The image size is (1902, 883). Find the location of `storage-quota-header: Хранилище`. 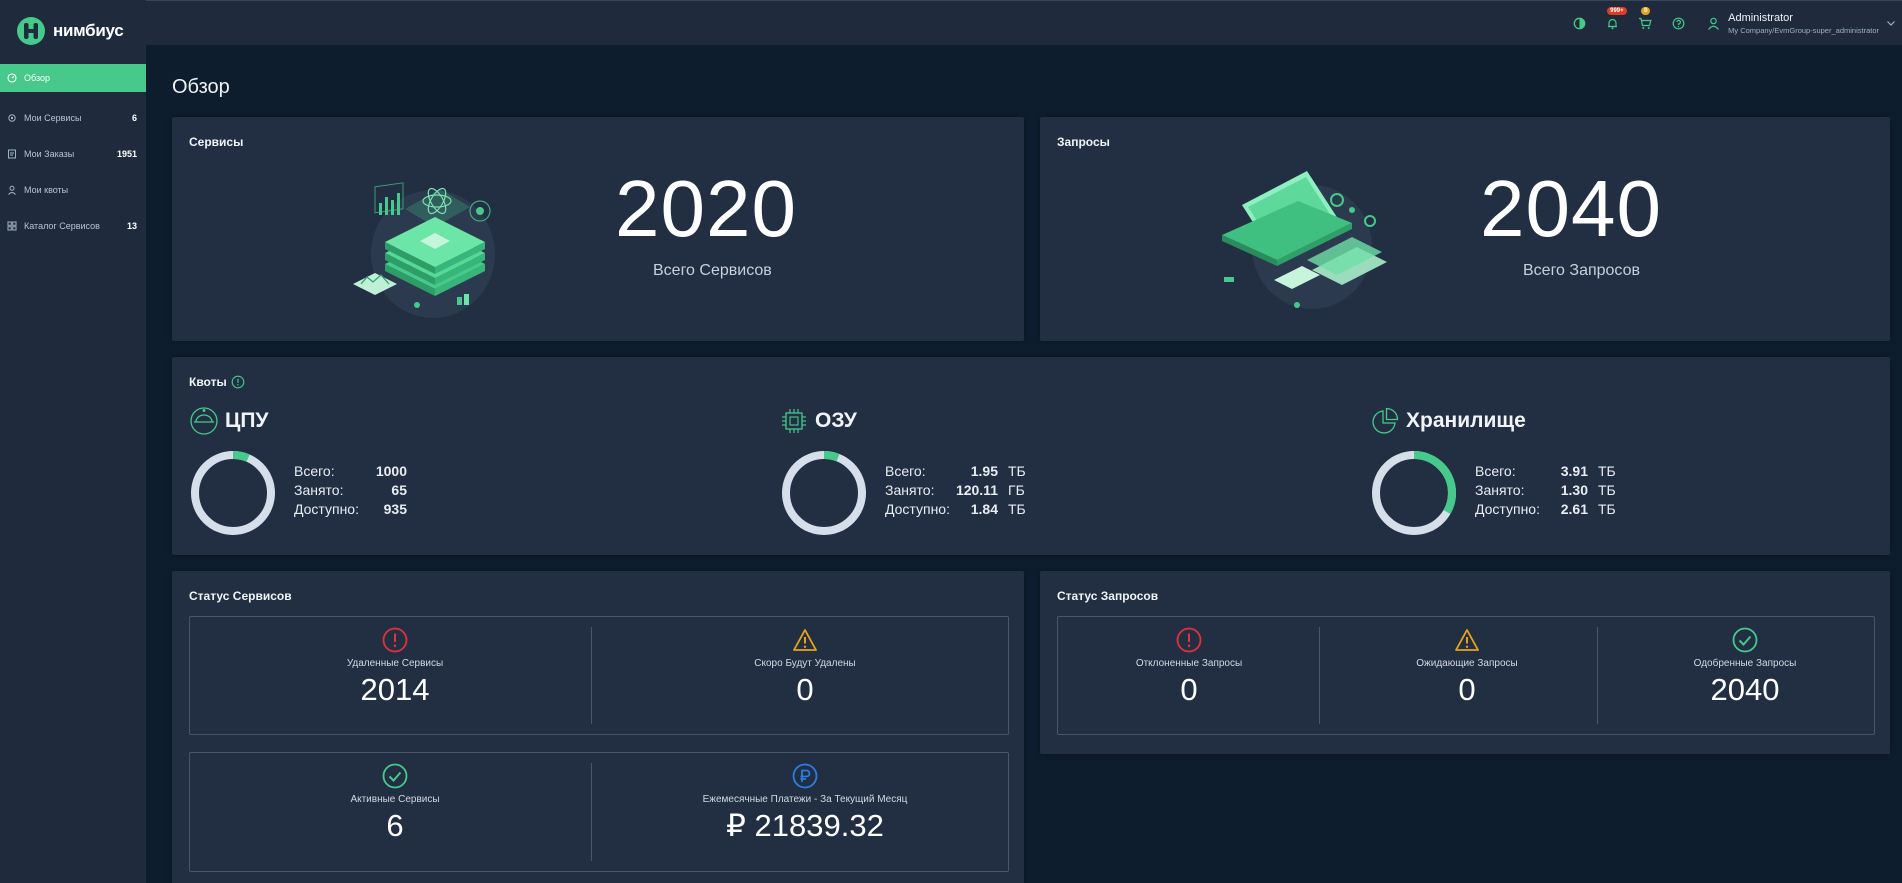

storage-quota-header: Хранилище is located at coordinates (1448, 421).